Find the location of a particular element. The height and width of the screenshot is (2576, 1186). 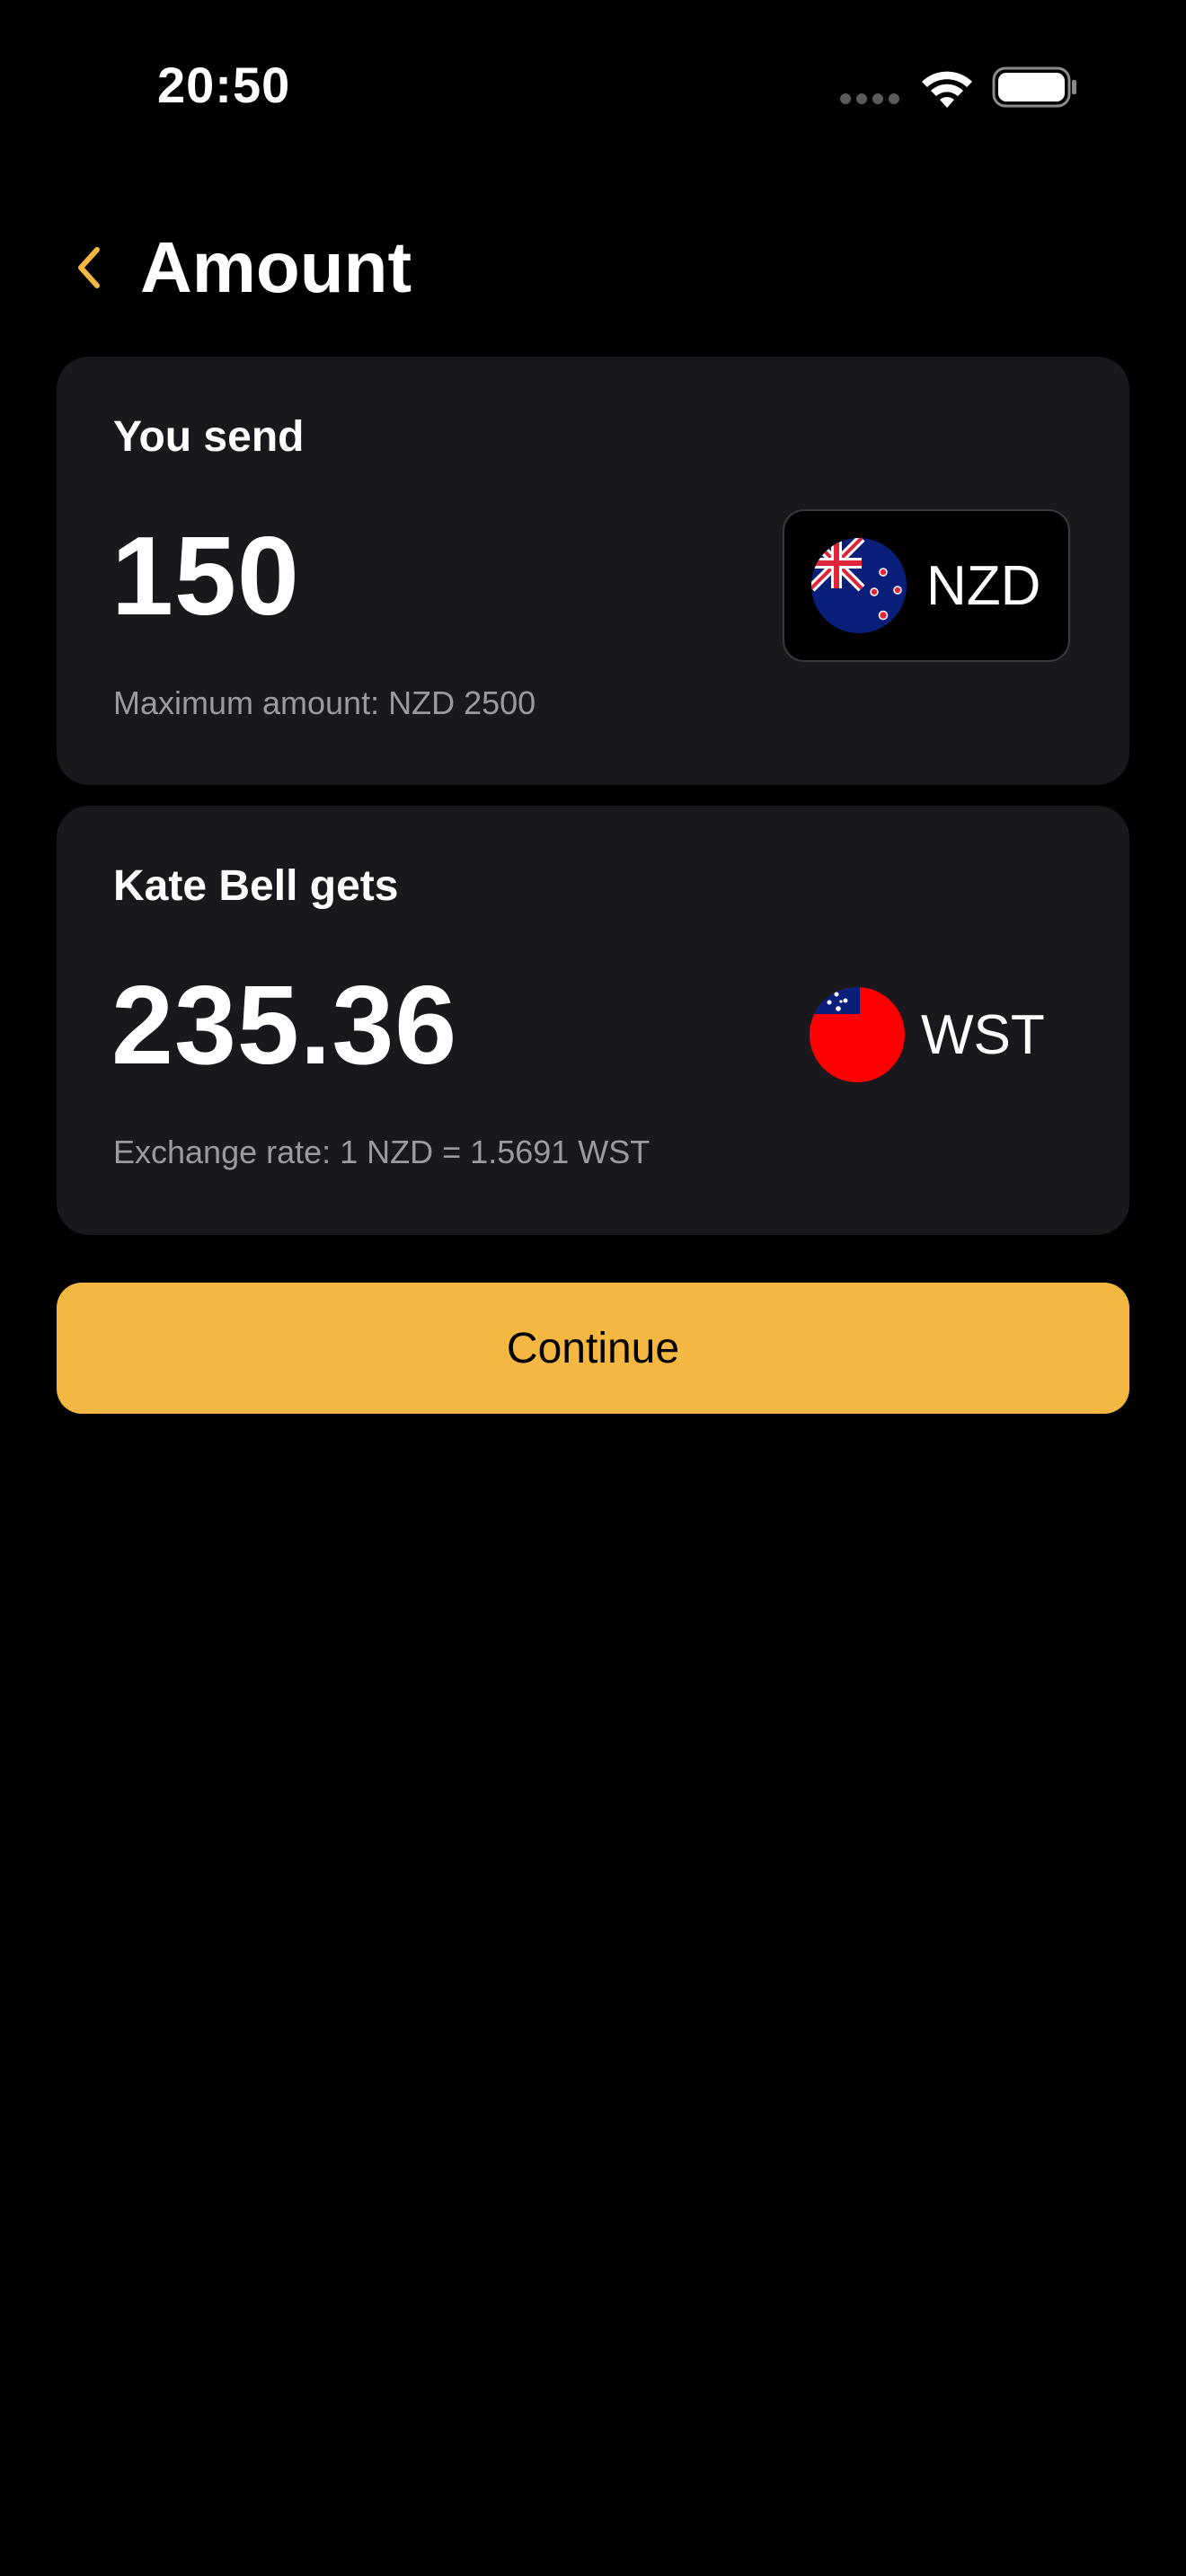

receive-currency-code: WST is located at coordinates (983, 1035).